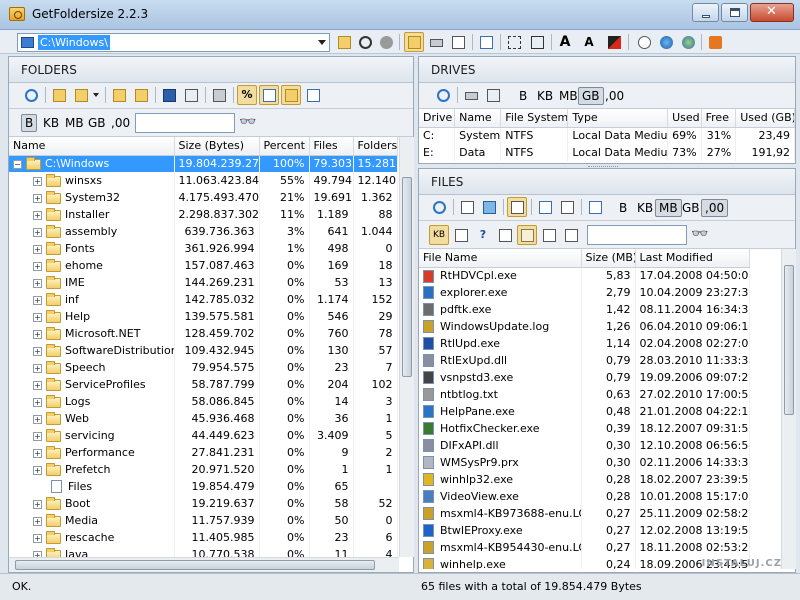 This screenshot has height=600, width=800. Describe the element at coordinates (92, 384) in the screenshot. I see `folder-name-cell: + ServiceProfiles` at that location.